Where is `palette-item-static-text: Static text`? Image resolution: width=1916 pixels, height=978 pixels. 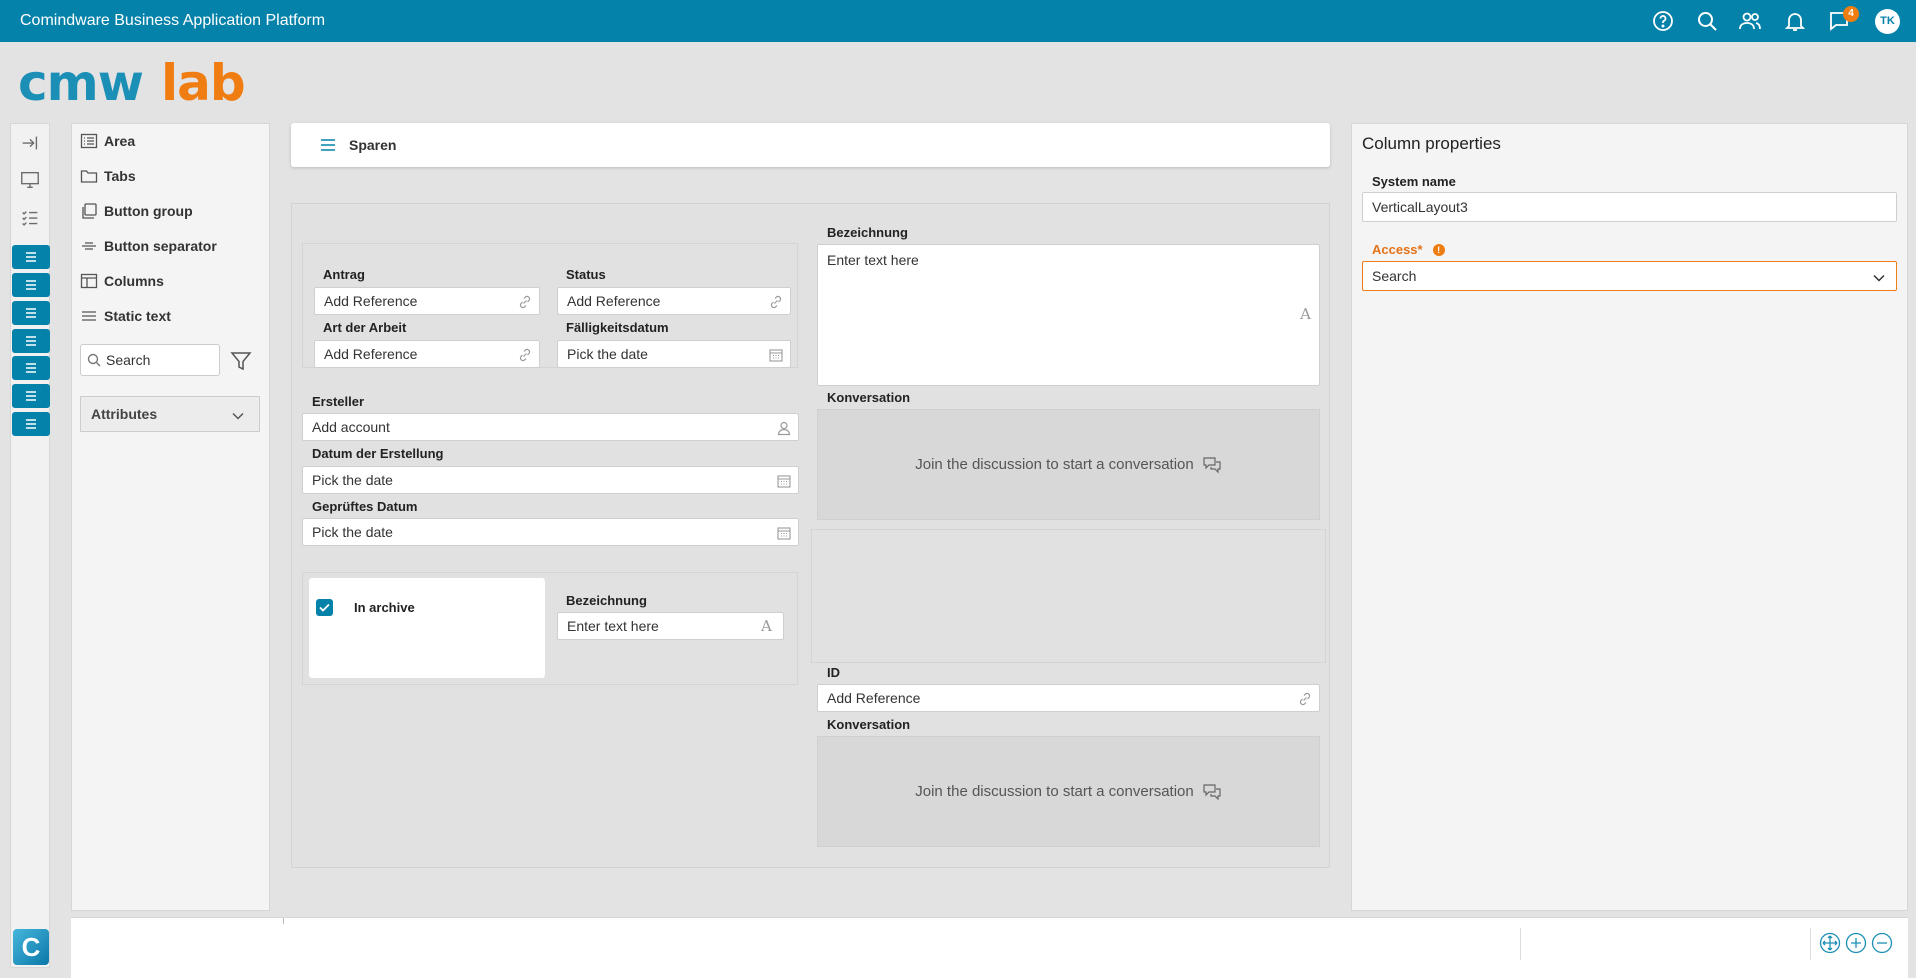
palette-item-static-text: Static text is located at coordinates (125, 316).